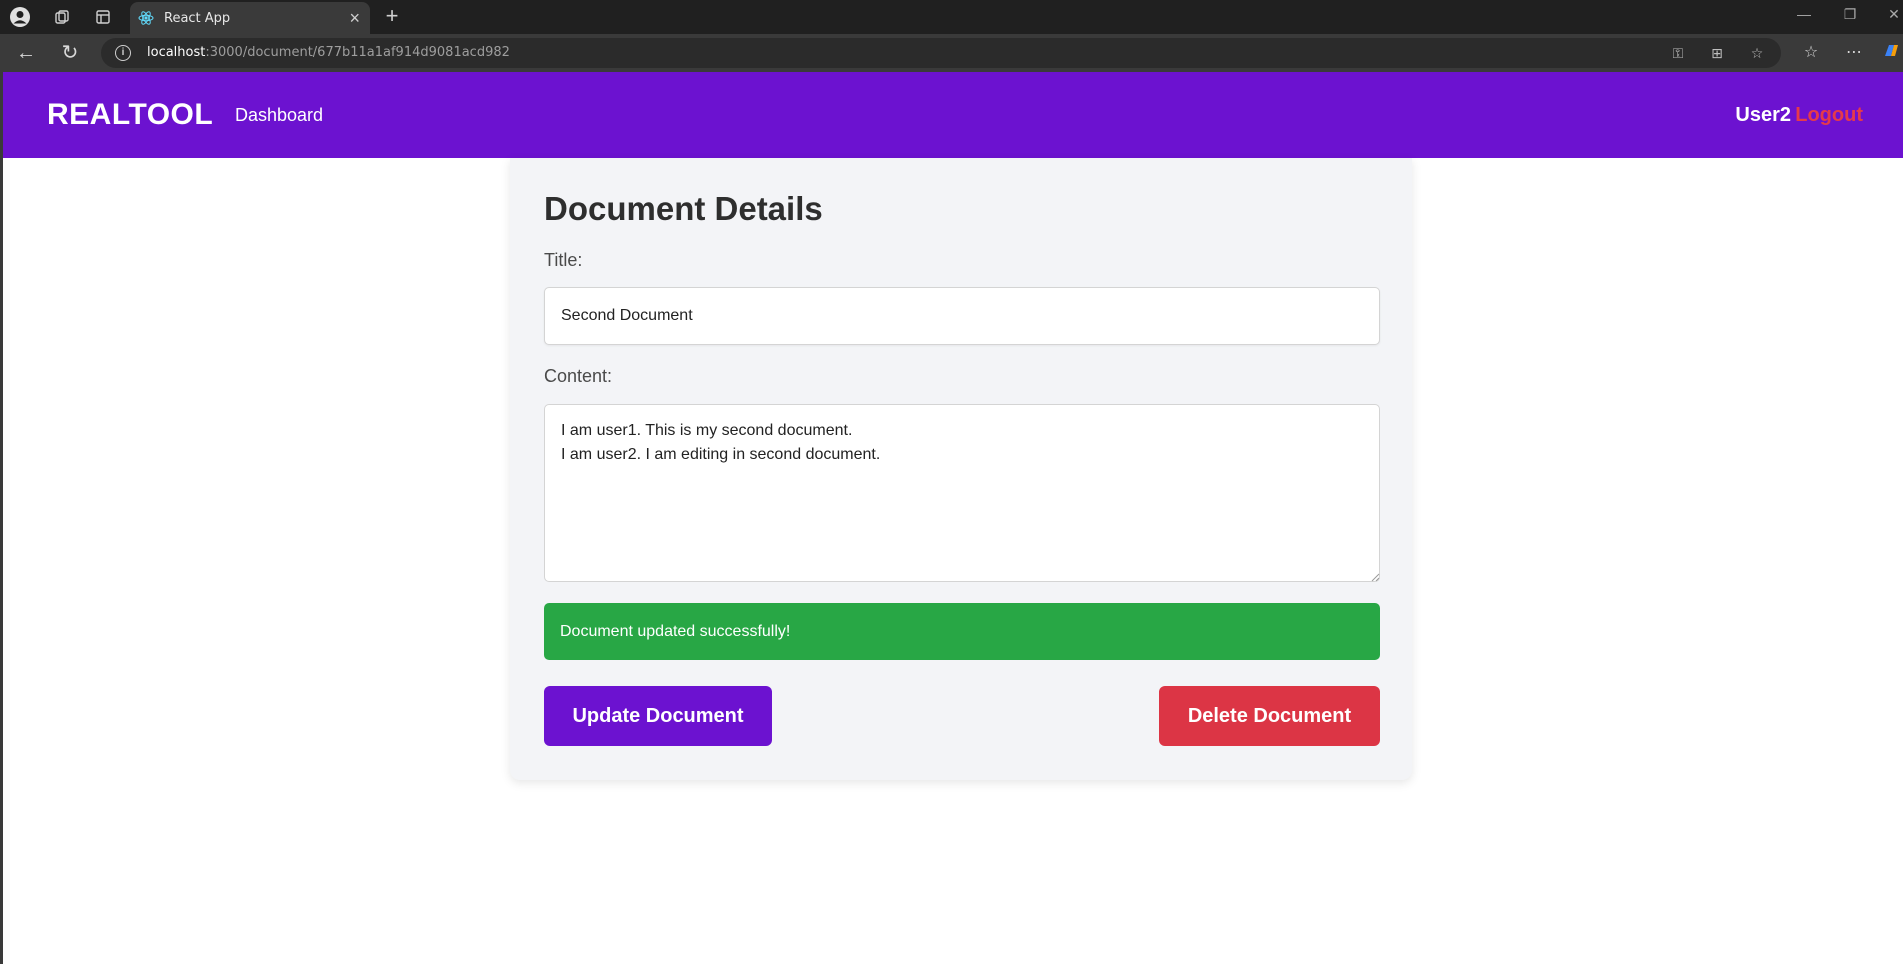  I want to click on react-logo-icon, so click(146, 18).